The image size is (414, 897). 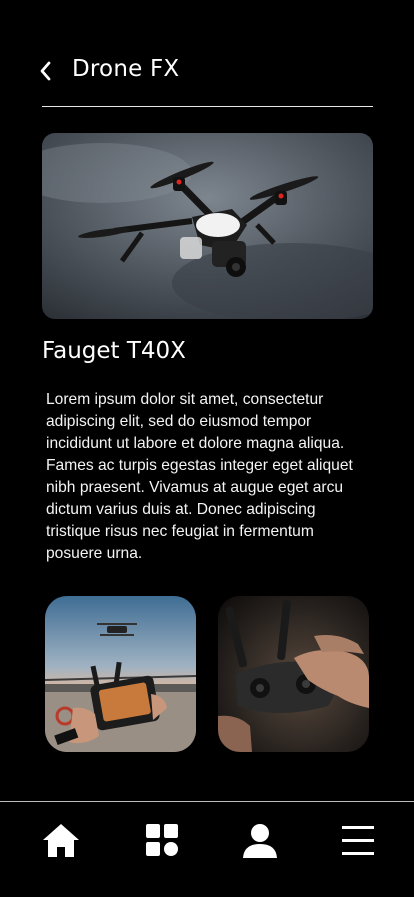 I want to click on gallery-image-controller-hands, so click(x=293, y=674).